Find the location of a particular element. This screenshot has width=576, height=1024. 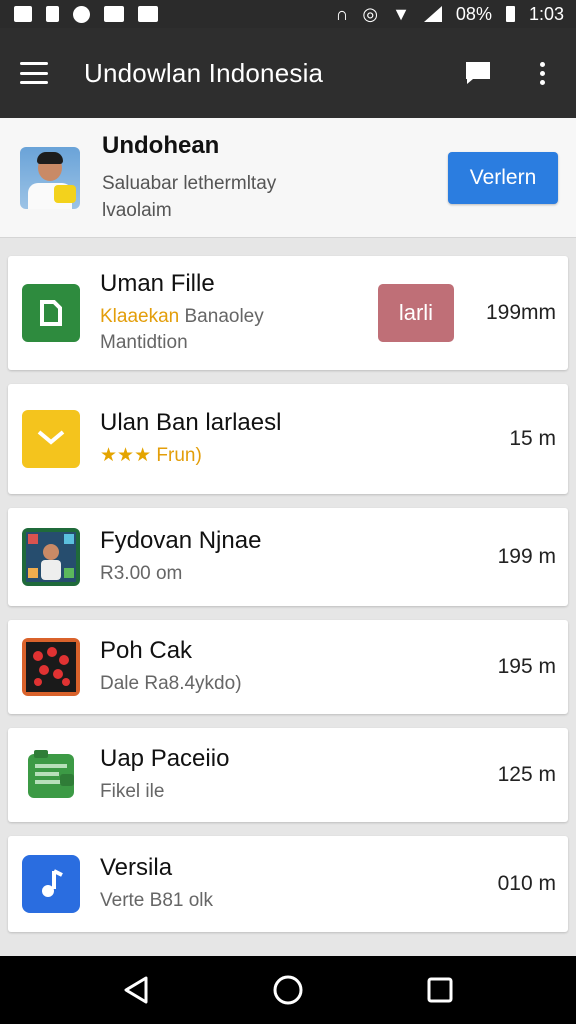

alarm-icon: ◎ is located at coordinates (370, 14).